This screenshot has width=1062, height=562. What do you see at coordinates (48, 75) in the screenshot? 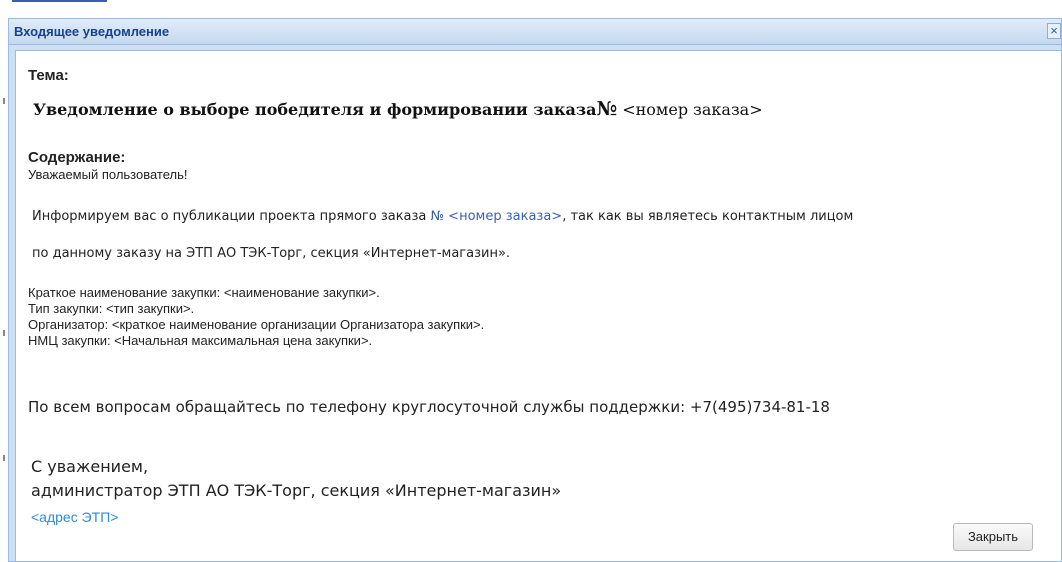
I see `subject-label: Тема:` at bounding box center [48, 75].